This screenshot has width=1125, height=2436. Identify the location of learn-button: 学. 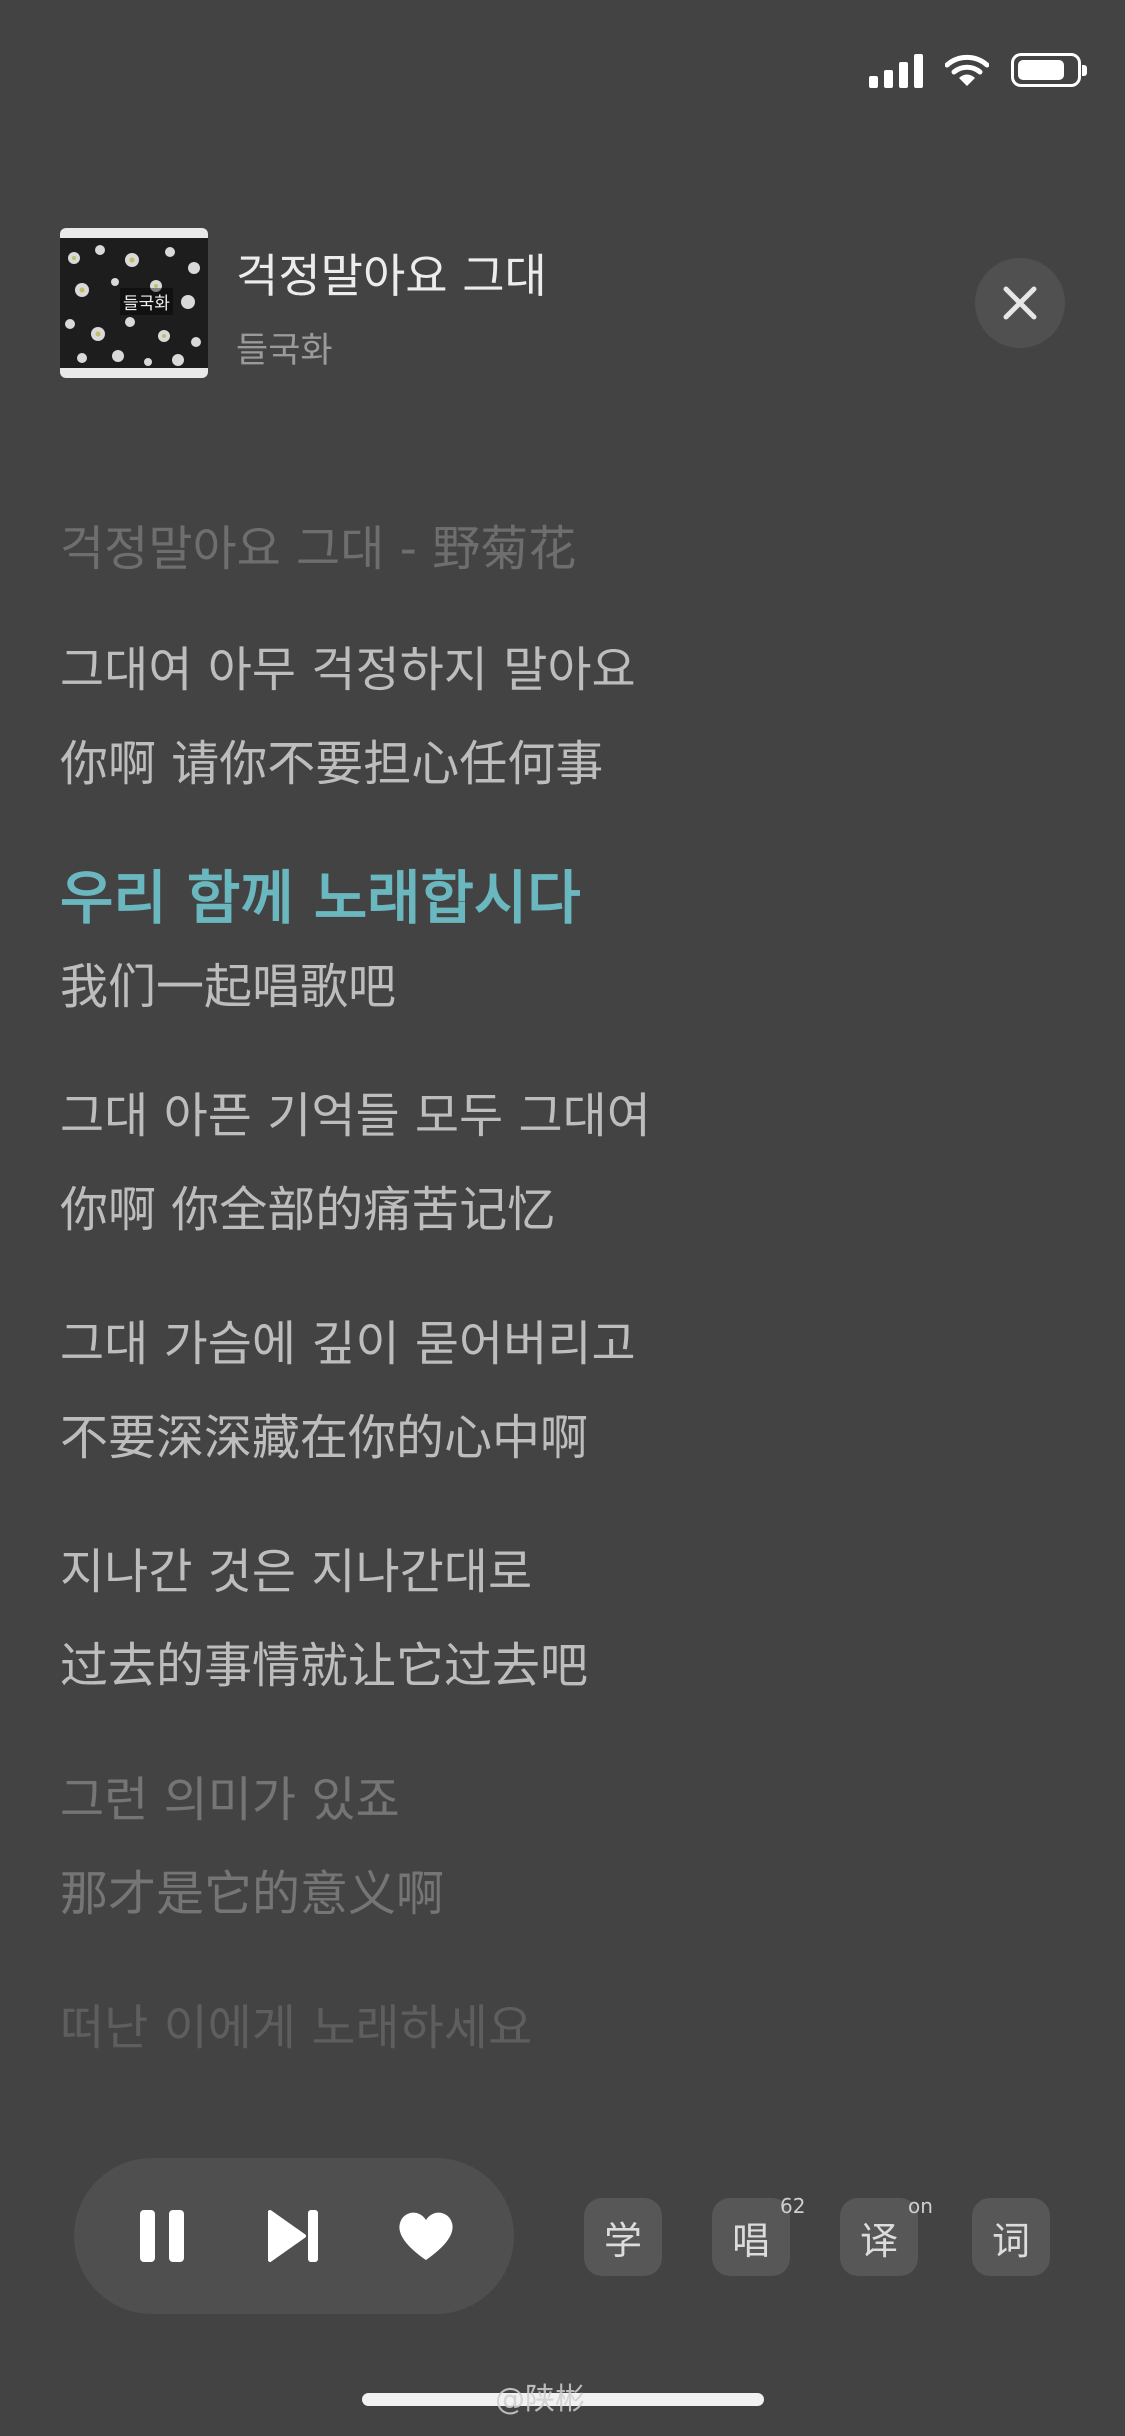
(623, 2237).